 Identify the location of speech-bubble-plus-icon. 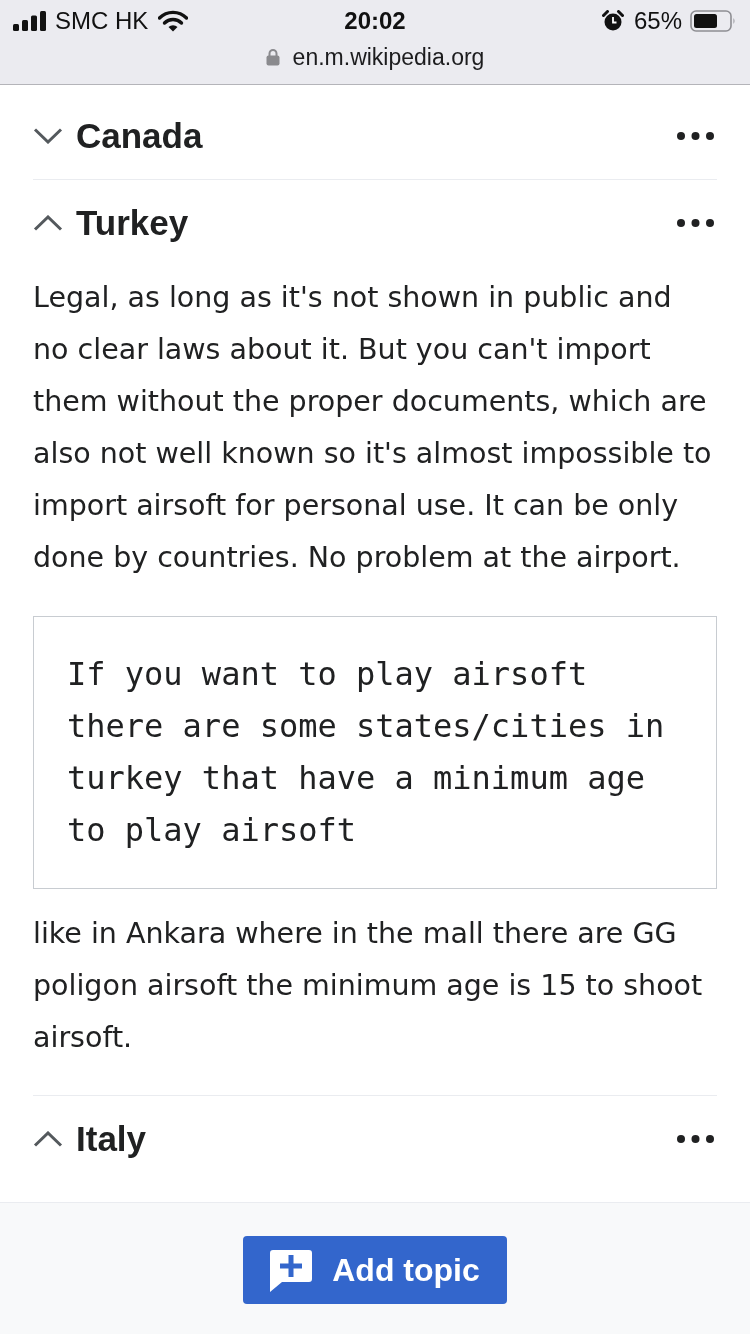
(291, 1271).